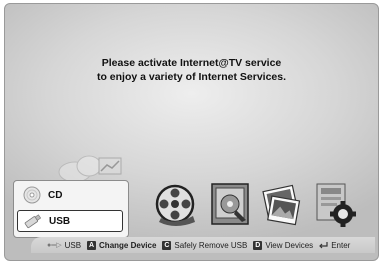 This screenshot has height=262, width=381. Describe the element at coordinates (70, 195) in the screenshot. I see `device-item-cd: CD` at that location.